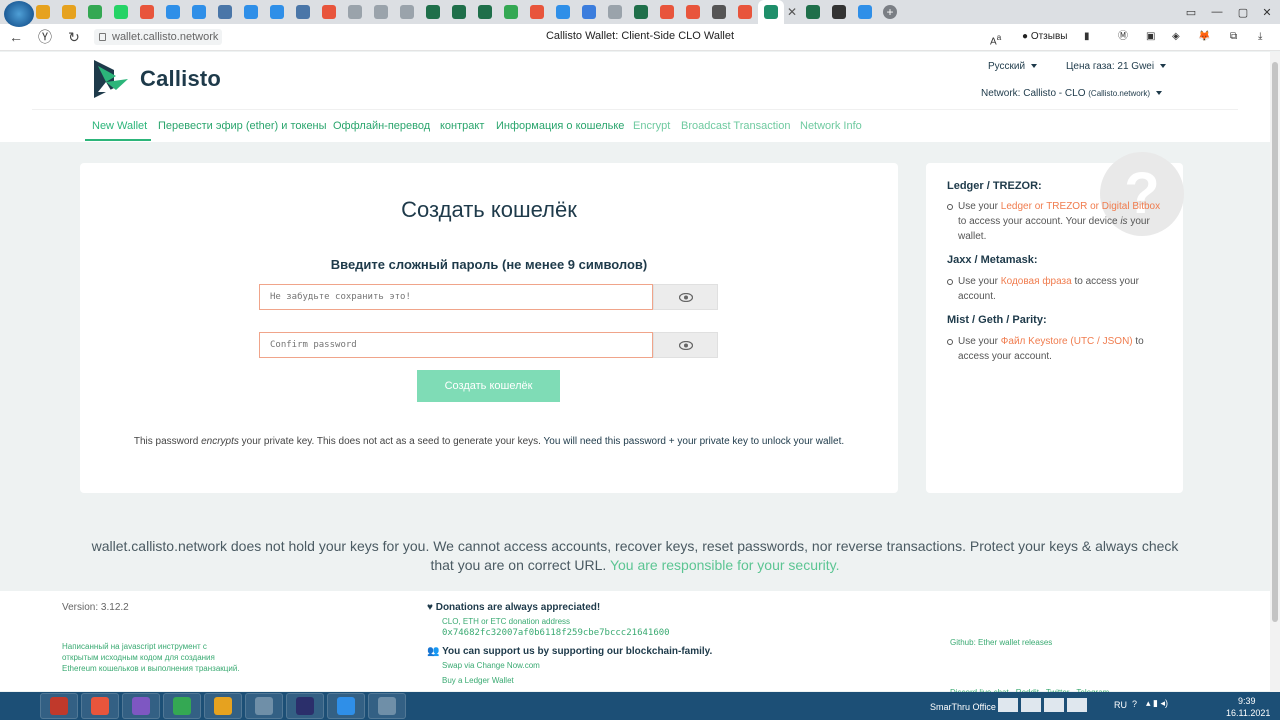 Image resolution: width=1280 pixels, height=720 pixels. I want to click on nav-contracts: контракт, so click(462, 126).